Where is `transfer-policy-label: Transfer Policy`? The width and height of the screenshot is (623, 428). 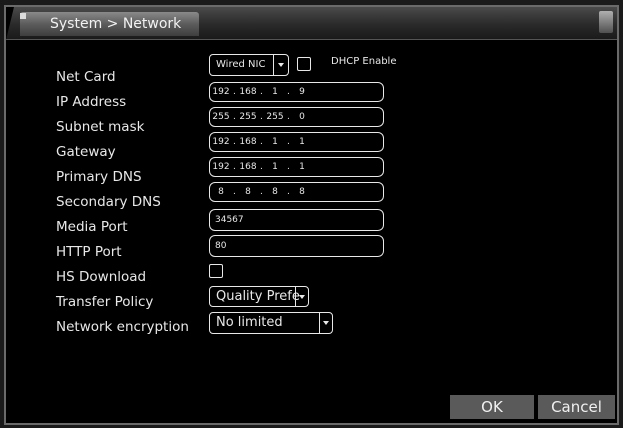
transfer-policy-label: Transfer Policy is located at coordinates (105, 302).